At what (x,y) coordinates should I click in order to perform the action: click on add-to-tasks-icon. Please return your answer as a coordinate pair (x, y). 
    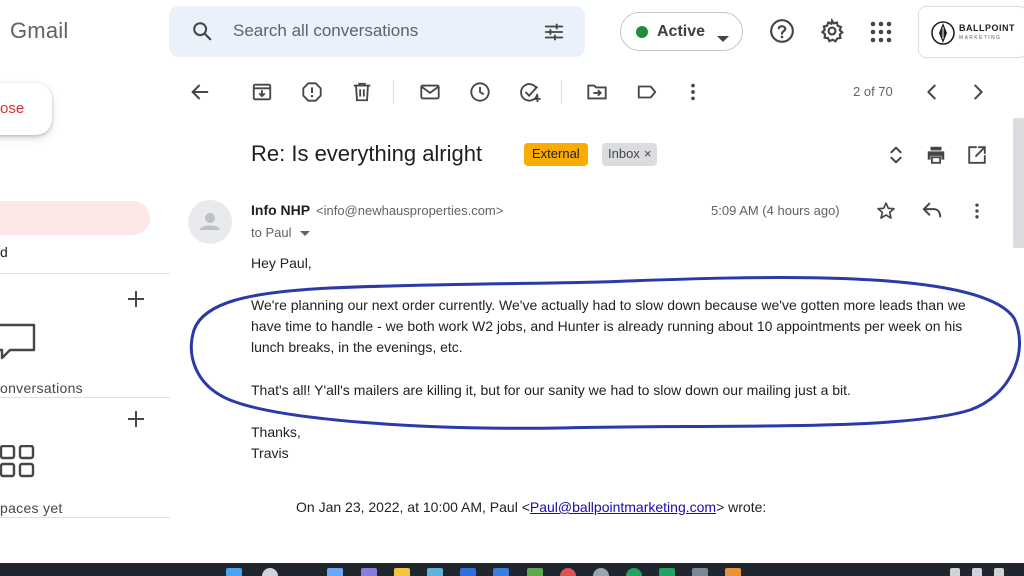
    Looking at the image, I should click on (531, 94).